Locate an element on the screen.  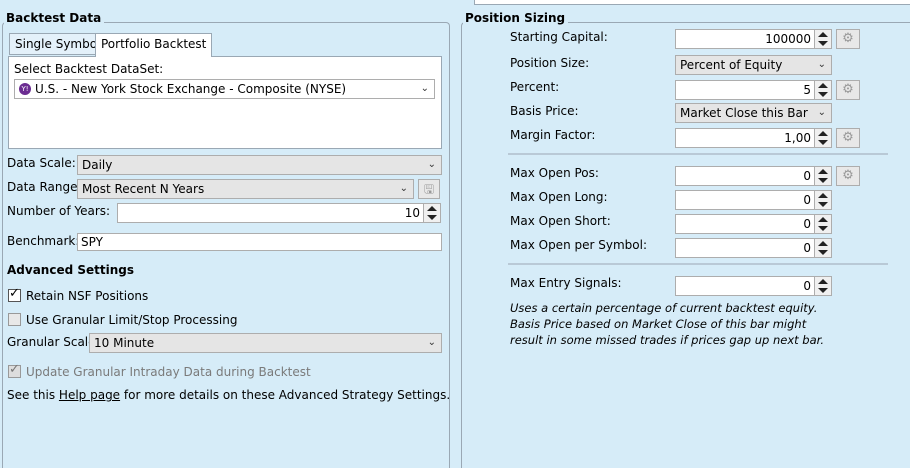
retain-nsf-checkbox is located at coordinates (14, 294).